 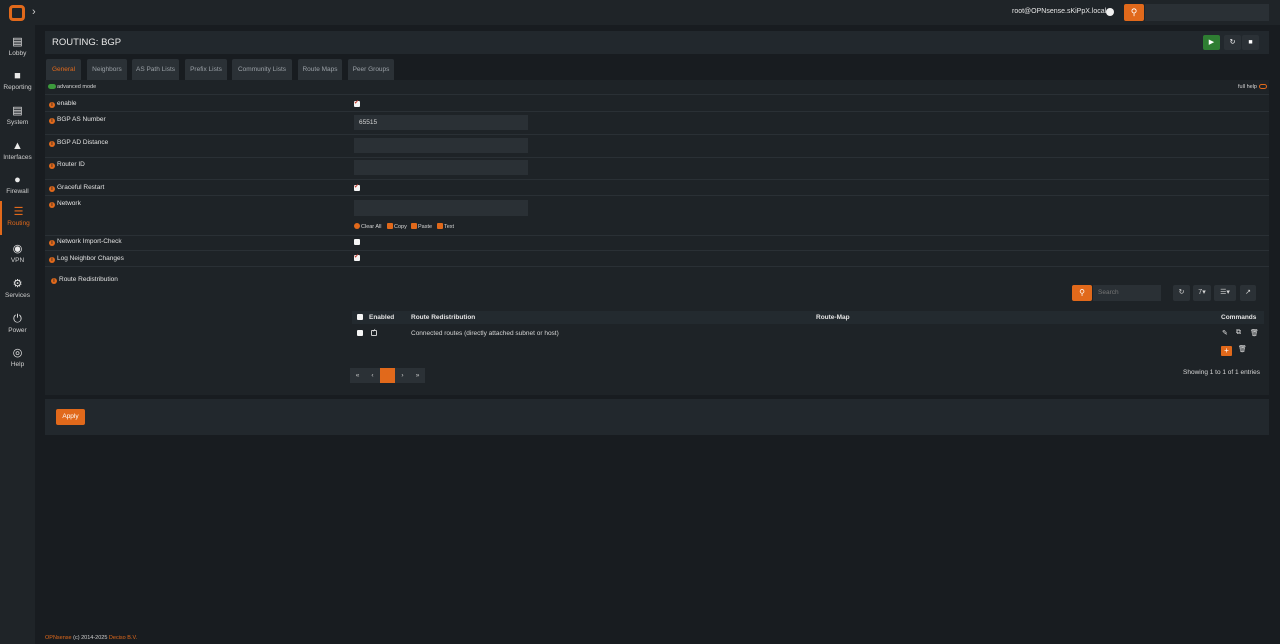 What do you see at coordinates (1181, 293) in the screenshot?
I see `refresh-icon: ↻` at bounding box center [1181, 293].